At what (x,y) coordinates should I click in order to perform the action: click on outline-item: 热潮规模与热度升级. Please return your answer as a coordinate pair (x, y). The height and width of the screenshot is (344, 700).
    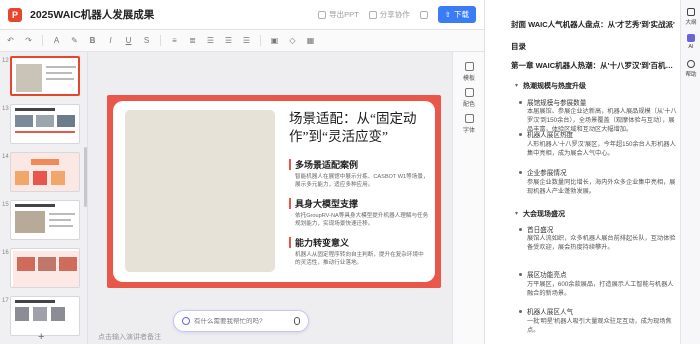
    Looking at the image, I should click on (600, 86).